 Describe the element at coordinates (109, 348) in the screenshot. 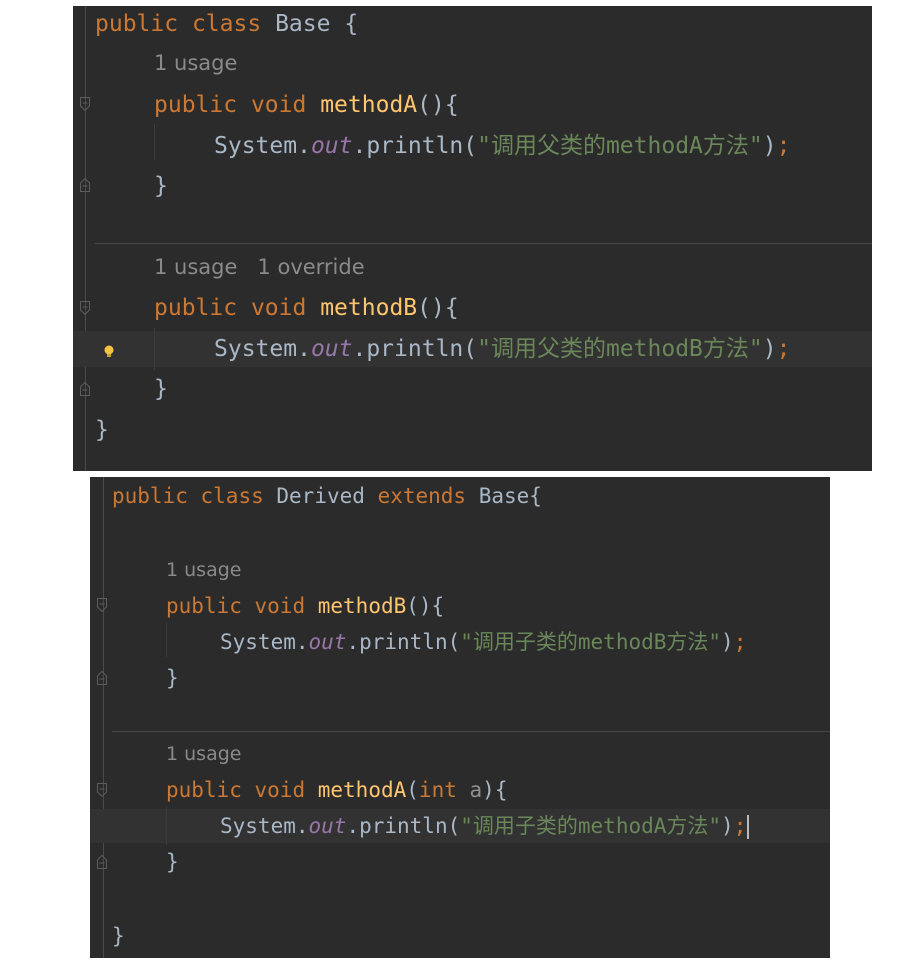

I see `lightbulb-icon` at that location.